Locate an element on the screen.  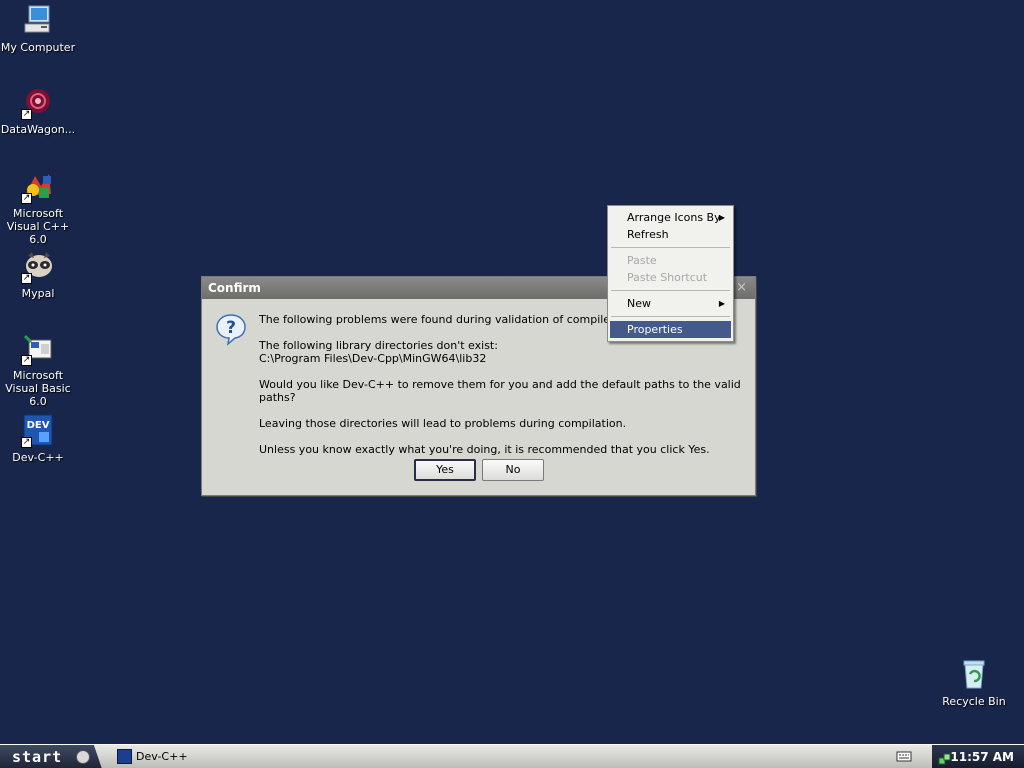
taskbar-item-dev-cpp: Dev-C++ is located at coordinates (194, 757).